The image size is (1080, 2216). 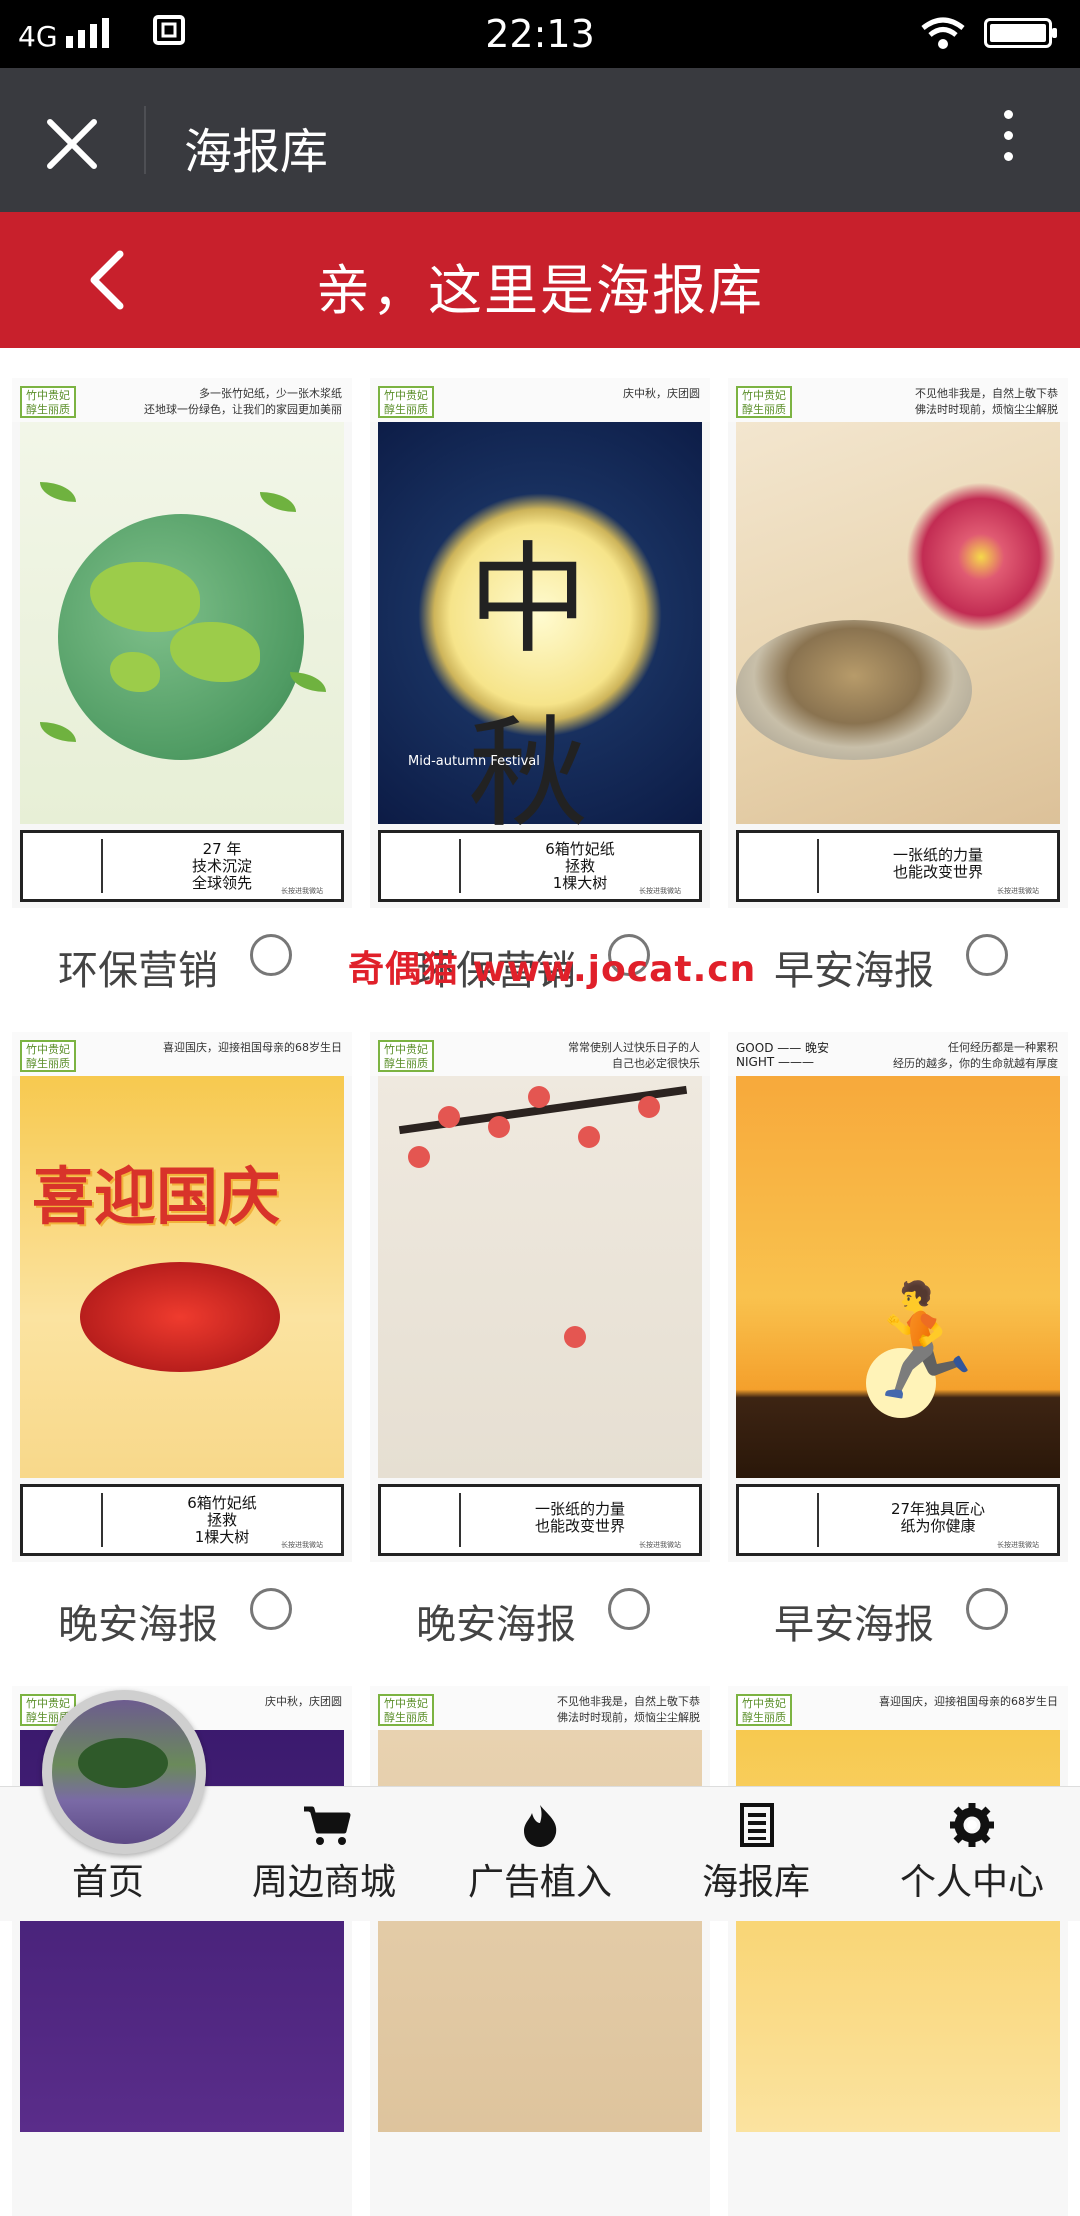 I want to click on nav-item-posters: 海报库, so click(x=756, y=1854).